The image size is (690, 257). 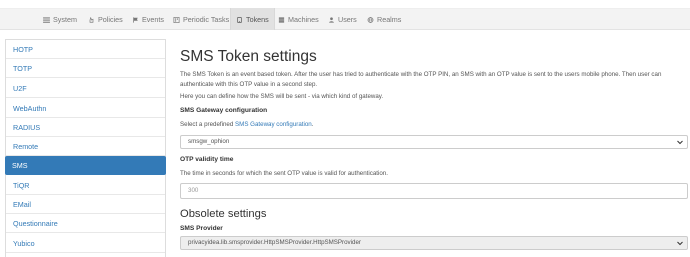 I want to click on sidebar-item-remote: Remote, so click(x=85, y=146).